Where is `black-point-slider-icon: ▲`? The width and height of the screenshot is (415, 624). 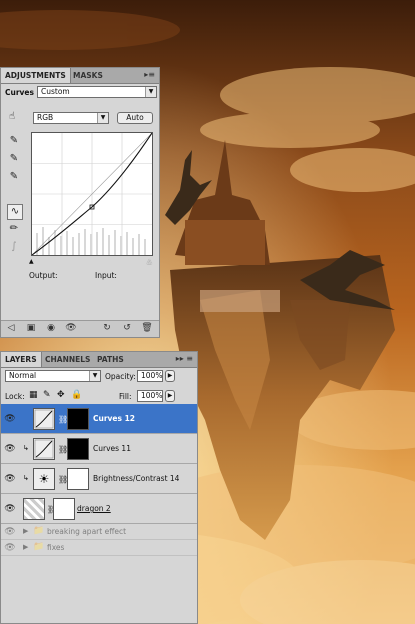
black-point-slider-icon: ▲ is located at coordinates (31, 261).